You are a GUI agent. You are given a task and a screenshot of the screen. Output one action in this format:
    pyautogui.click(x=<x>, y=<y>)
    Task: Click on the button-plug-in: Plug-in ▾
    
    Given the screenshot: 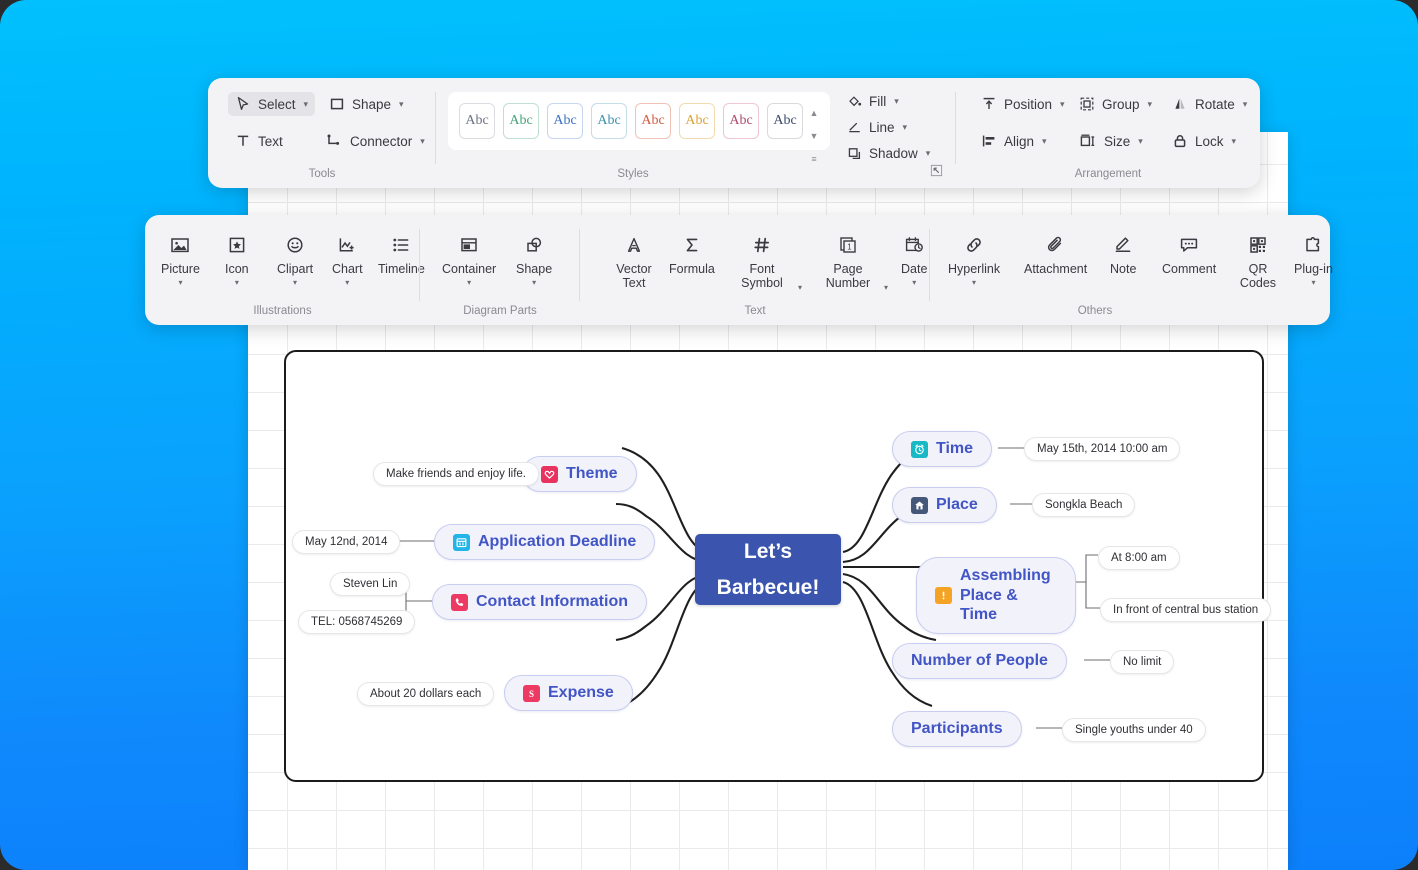 What is the action you would take?
    pyautogui.click(x=1313, y=258)
    